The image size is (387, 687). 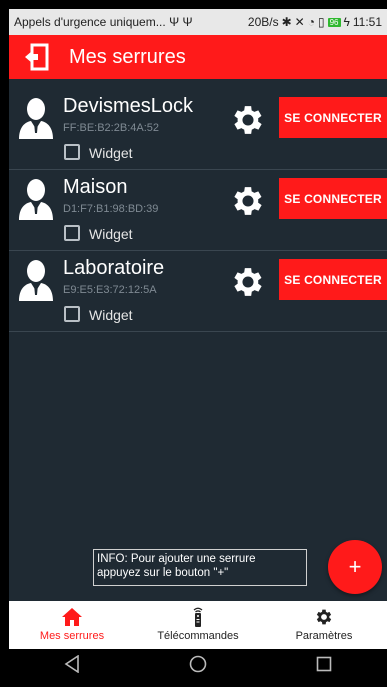 What do you see at coordinates (198, 617) in the screenshot?
I see `remote-icon` at bounding box center [198, 617].